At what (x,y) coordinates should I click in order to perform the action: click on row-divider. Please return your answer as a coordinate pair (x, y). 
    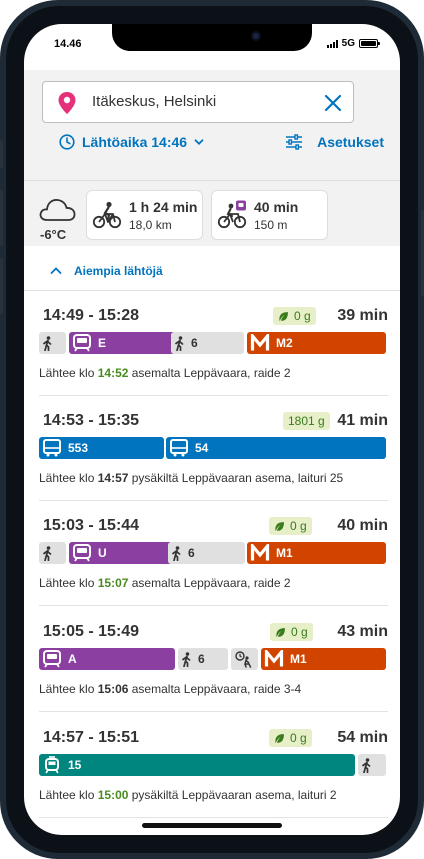
    Looking at the image, I should click on (213, 605).